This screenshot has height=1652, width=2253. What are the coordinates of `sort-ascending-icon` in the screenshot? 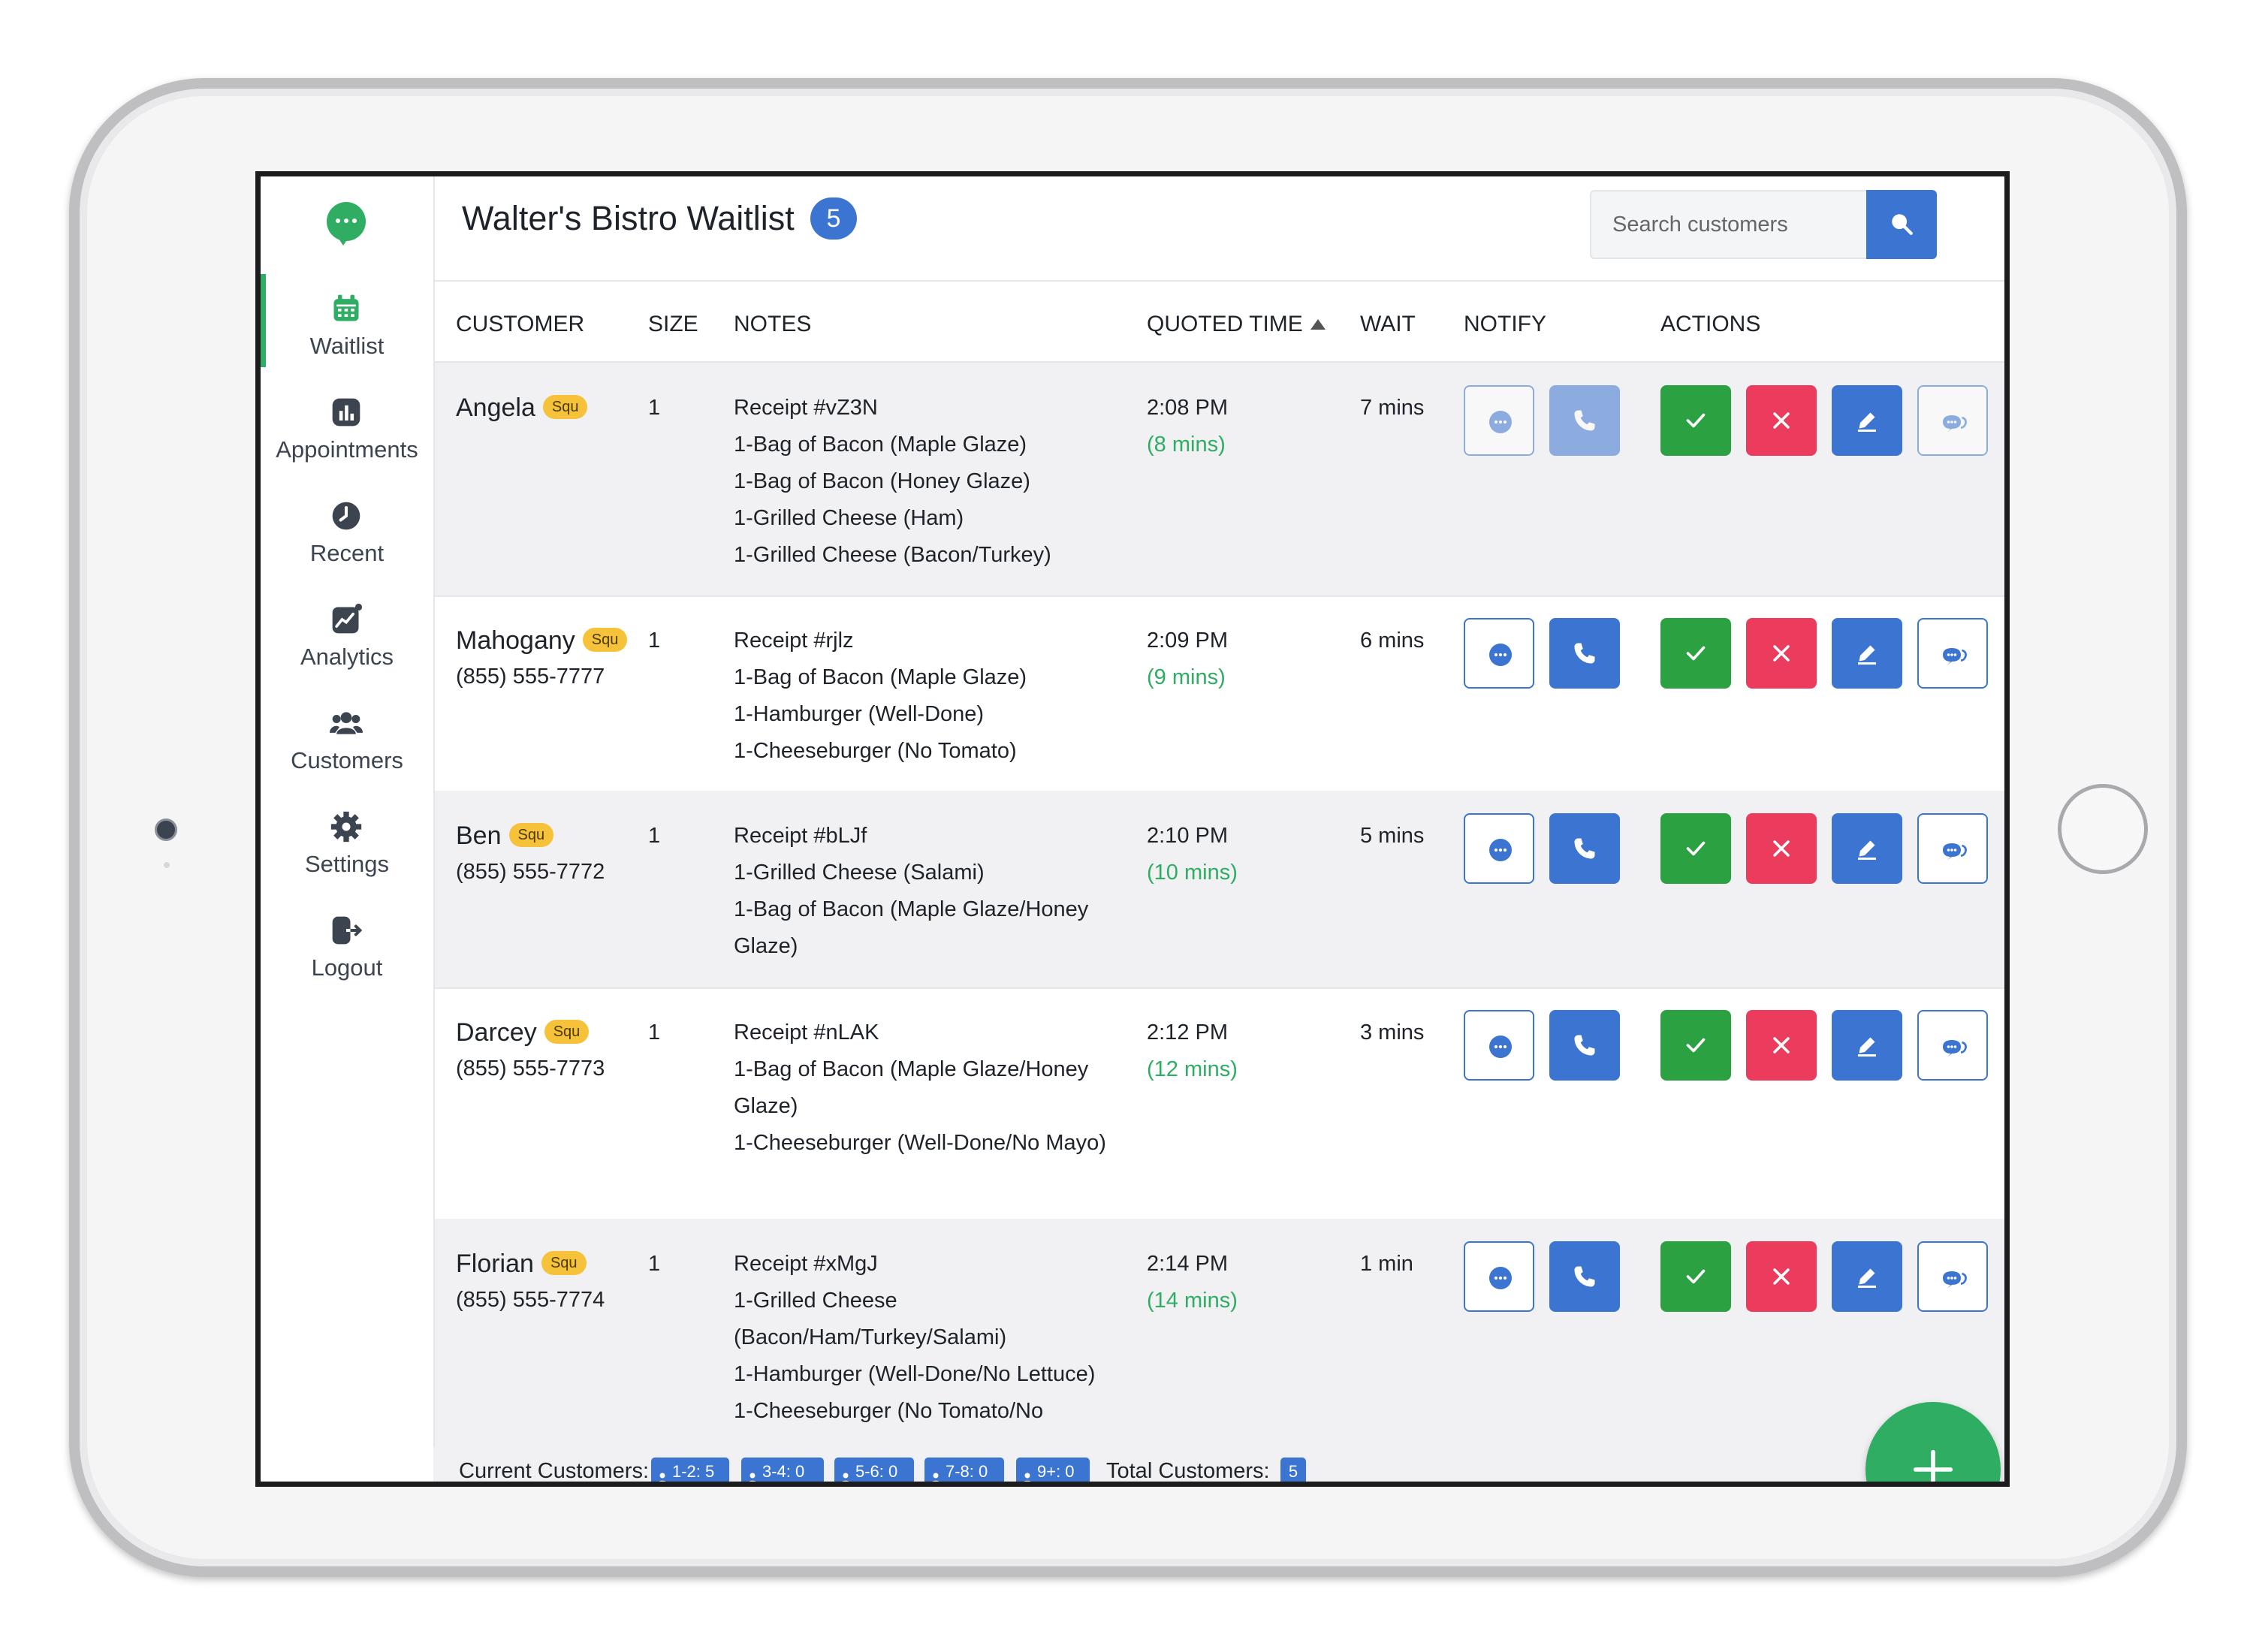 It's located at (1318, 324).